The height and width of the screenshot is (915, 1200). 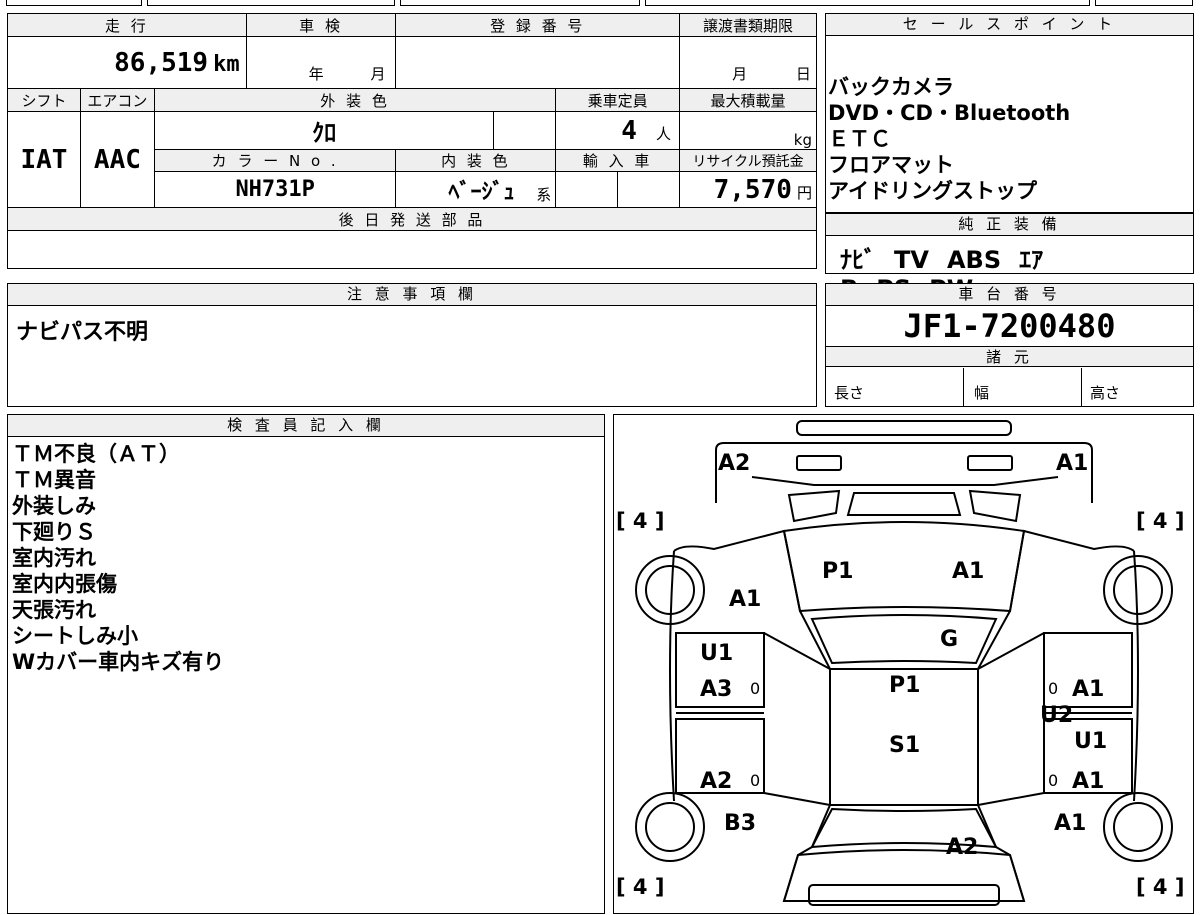 I want to click on notes-text: ナビパス不明, so click(x=82, y=332).